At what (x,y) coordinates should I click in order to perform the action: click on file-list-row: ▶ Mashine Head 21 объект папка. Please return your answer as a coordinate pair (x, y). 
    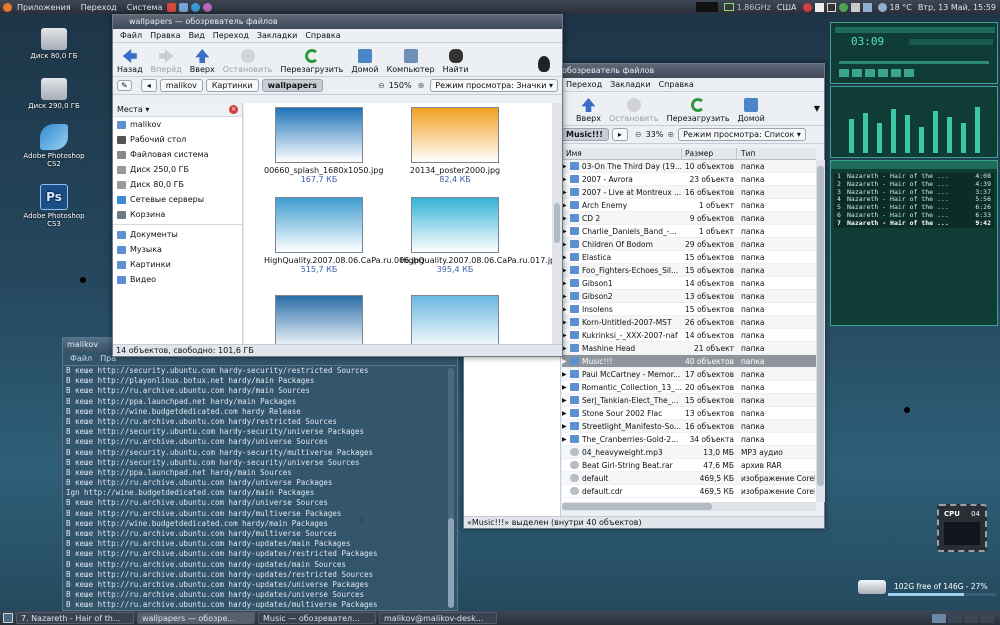
    Looking at the image, I should click on (689, 348).